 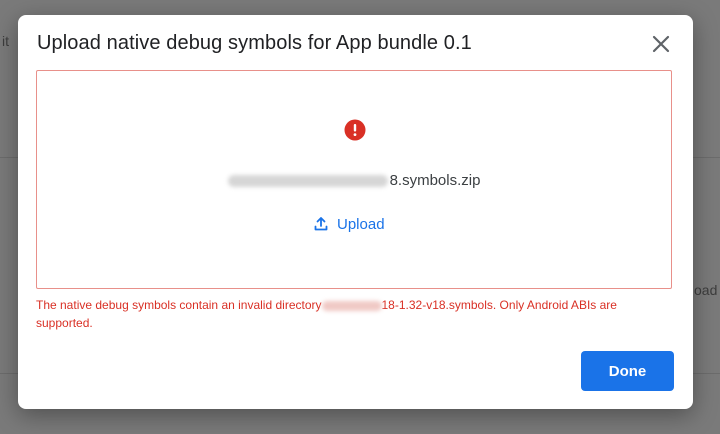 I want to click on redacted-file-prefix, so click(x=307, y=181).